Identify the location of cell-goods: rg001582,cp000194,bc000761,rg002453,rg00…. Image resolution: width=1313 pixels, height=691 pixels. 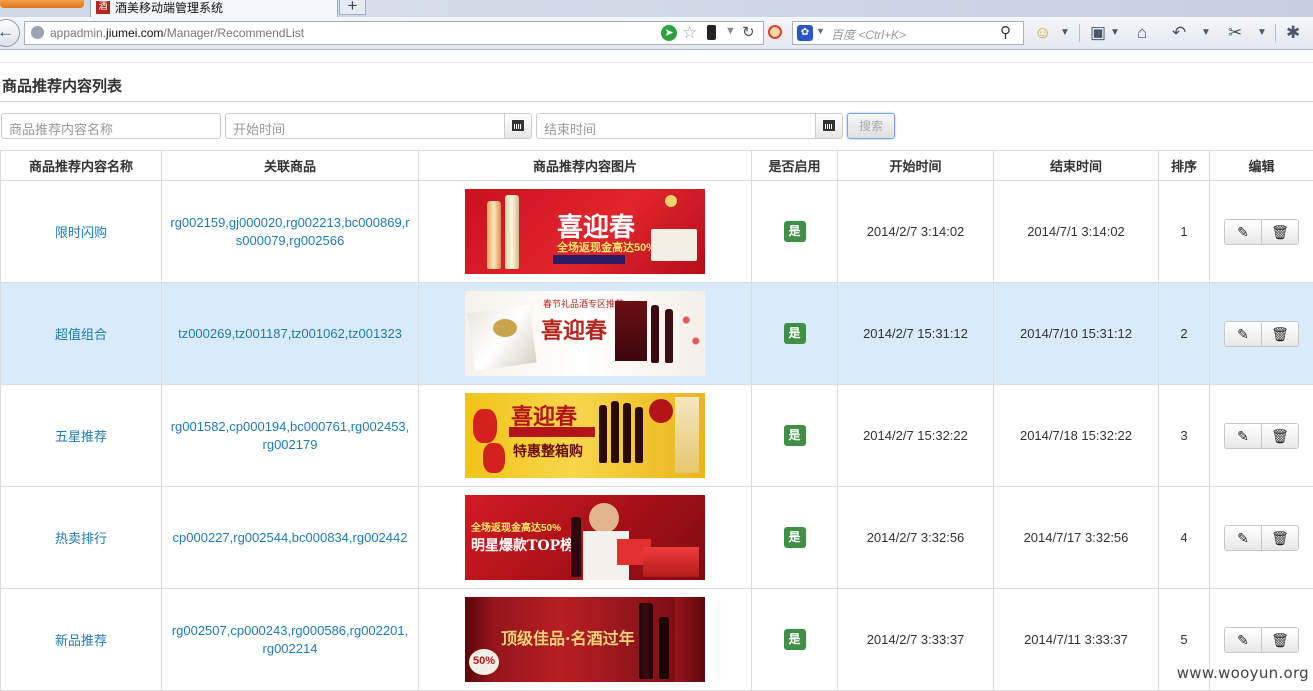
(290, 436).